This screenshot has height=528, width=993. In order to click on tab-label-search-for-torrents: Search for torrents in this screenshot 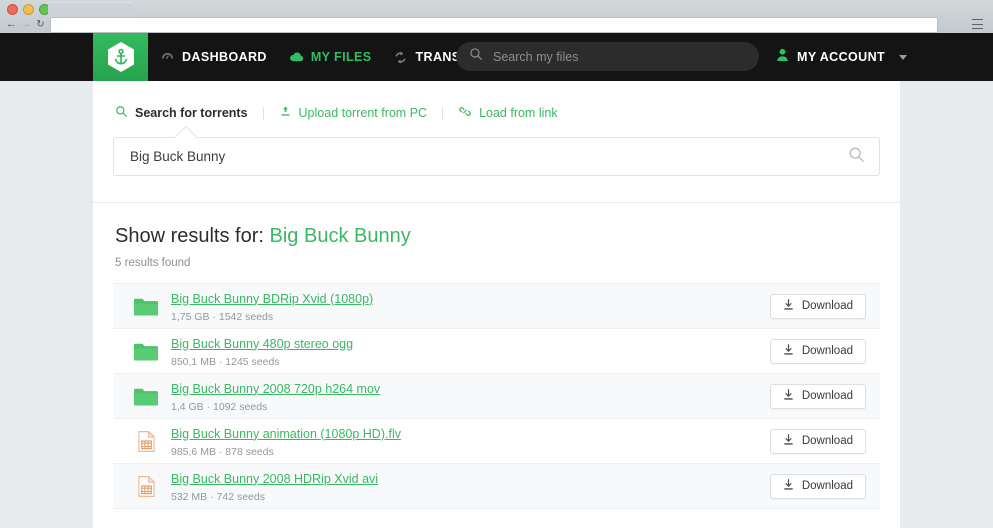, I will do `click(191, 113)`.